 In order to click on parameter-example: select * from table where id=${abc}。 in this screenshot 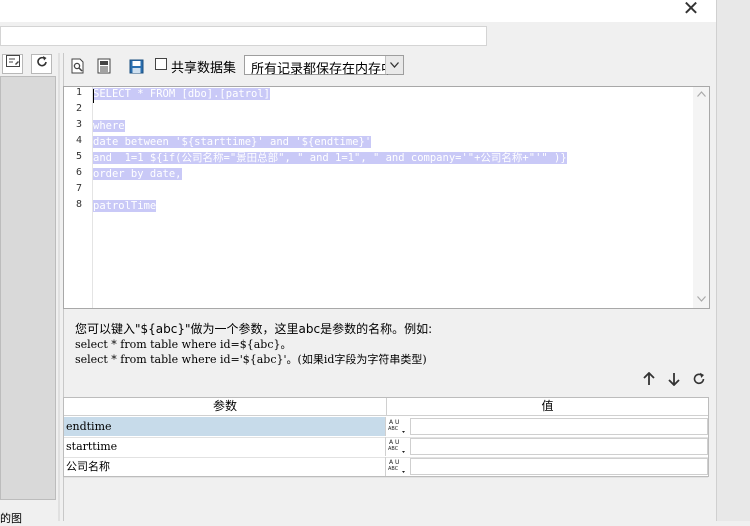, I will do `click(183, 344)`.